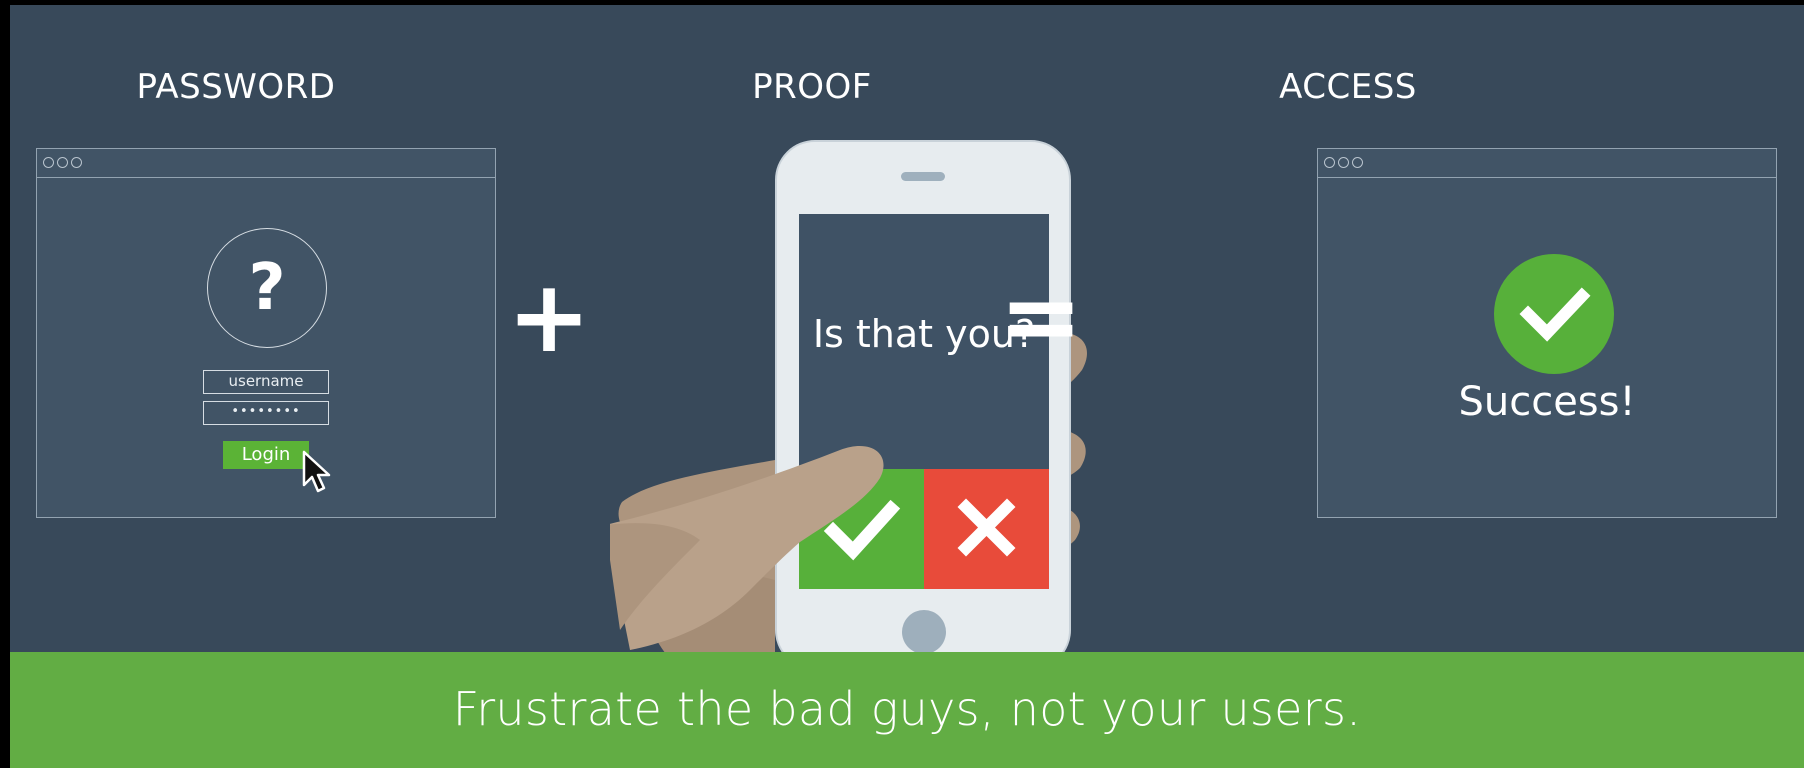 The width and height of the screenshot is (1804, 768). I want to click on equals-operator: =, so click(1041, 316).